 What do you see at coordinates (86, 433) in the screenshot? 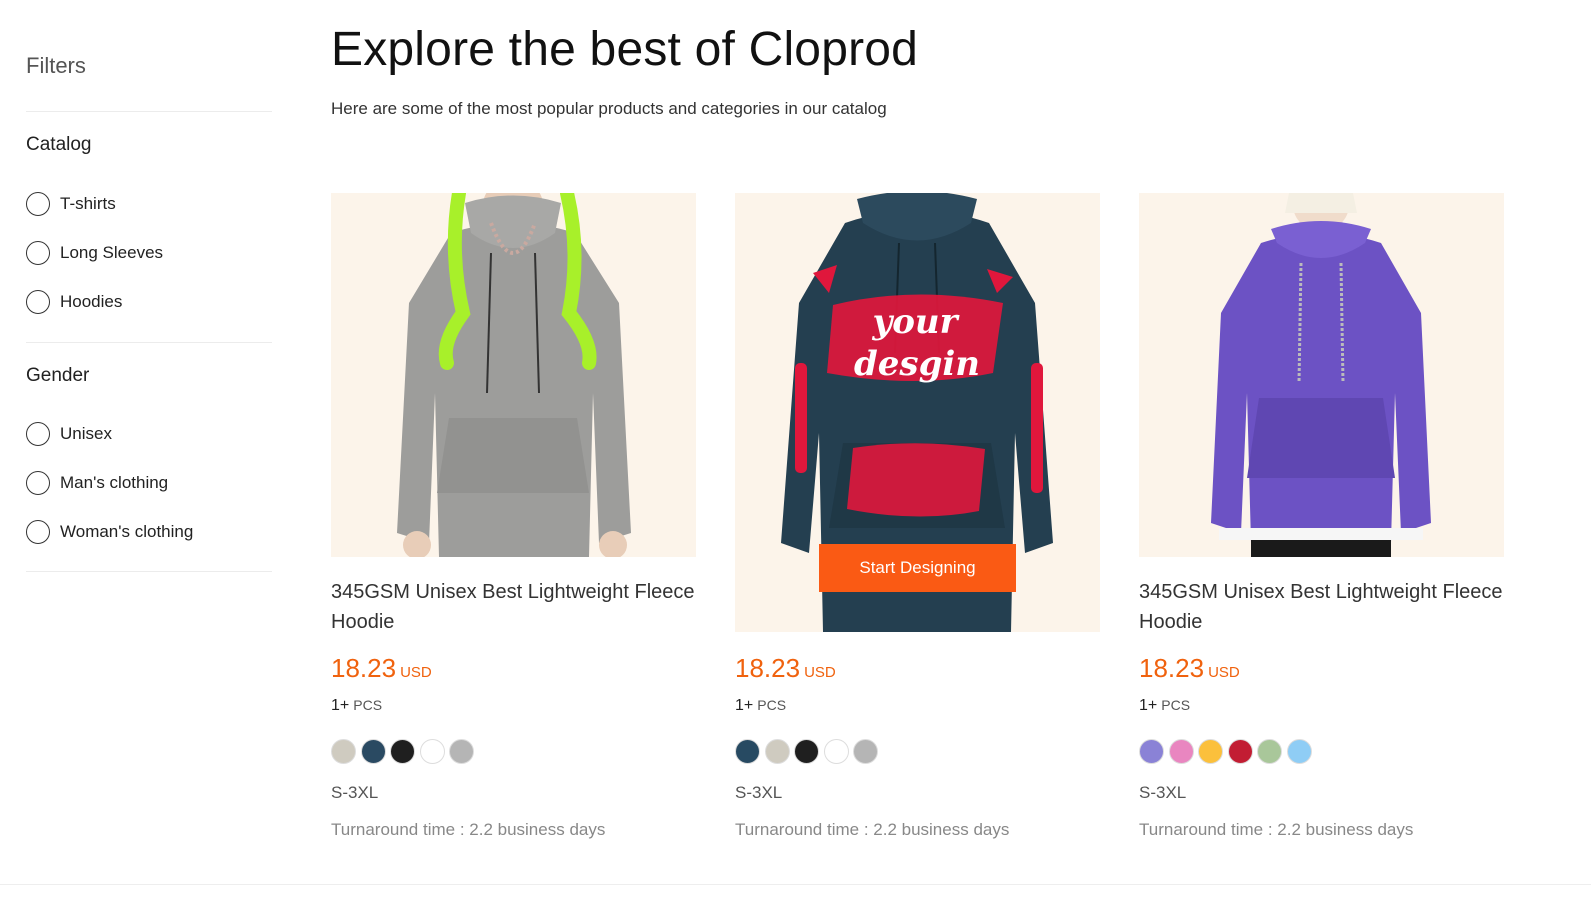
I see `filter-label: Unisex` at bounding box center [86, 433].